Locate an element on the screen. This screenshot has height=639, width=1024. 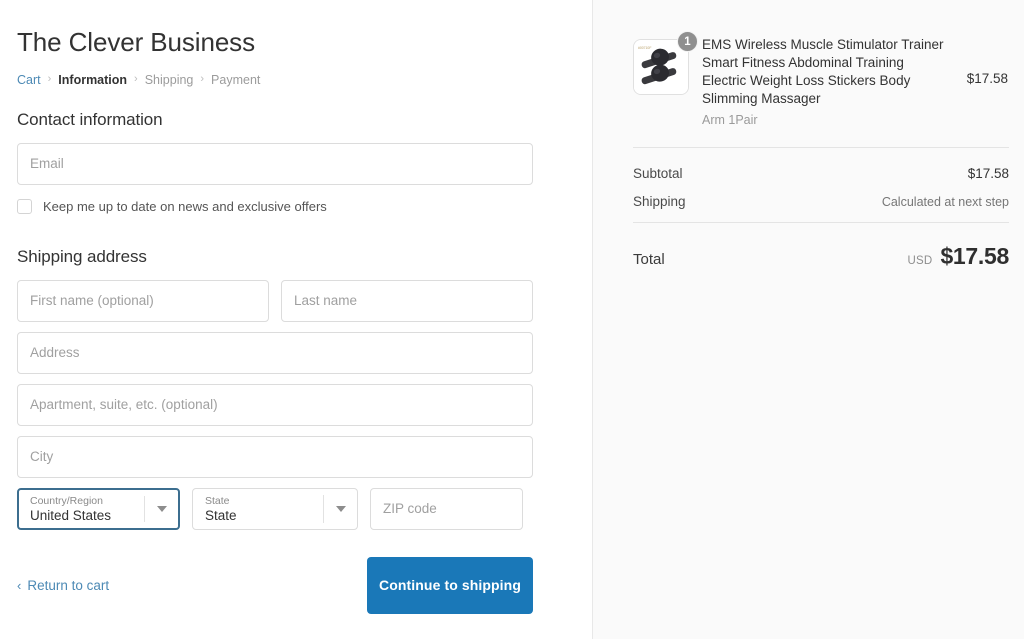
apartment-input: Apartment, suite, etc. (optional) is located at coordinates (275, 404).